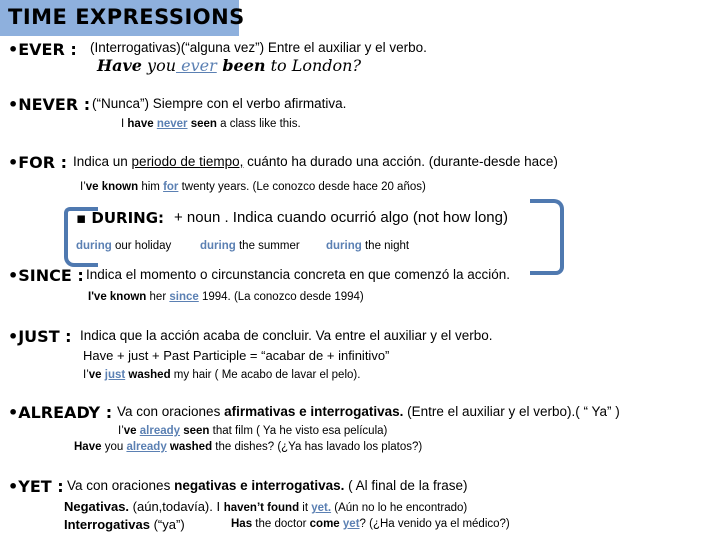 This screenshot has width=720, height=540. I want to click on just-ex-ve: ve, so click(95, 375).